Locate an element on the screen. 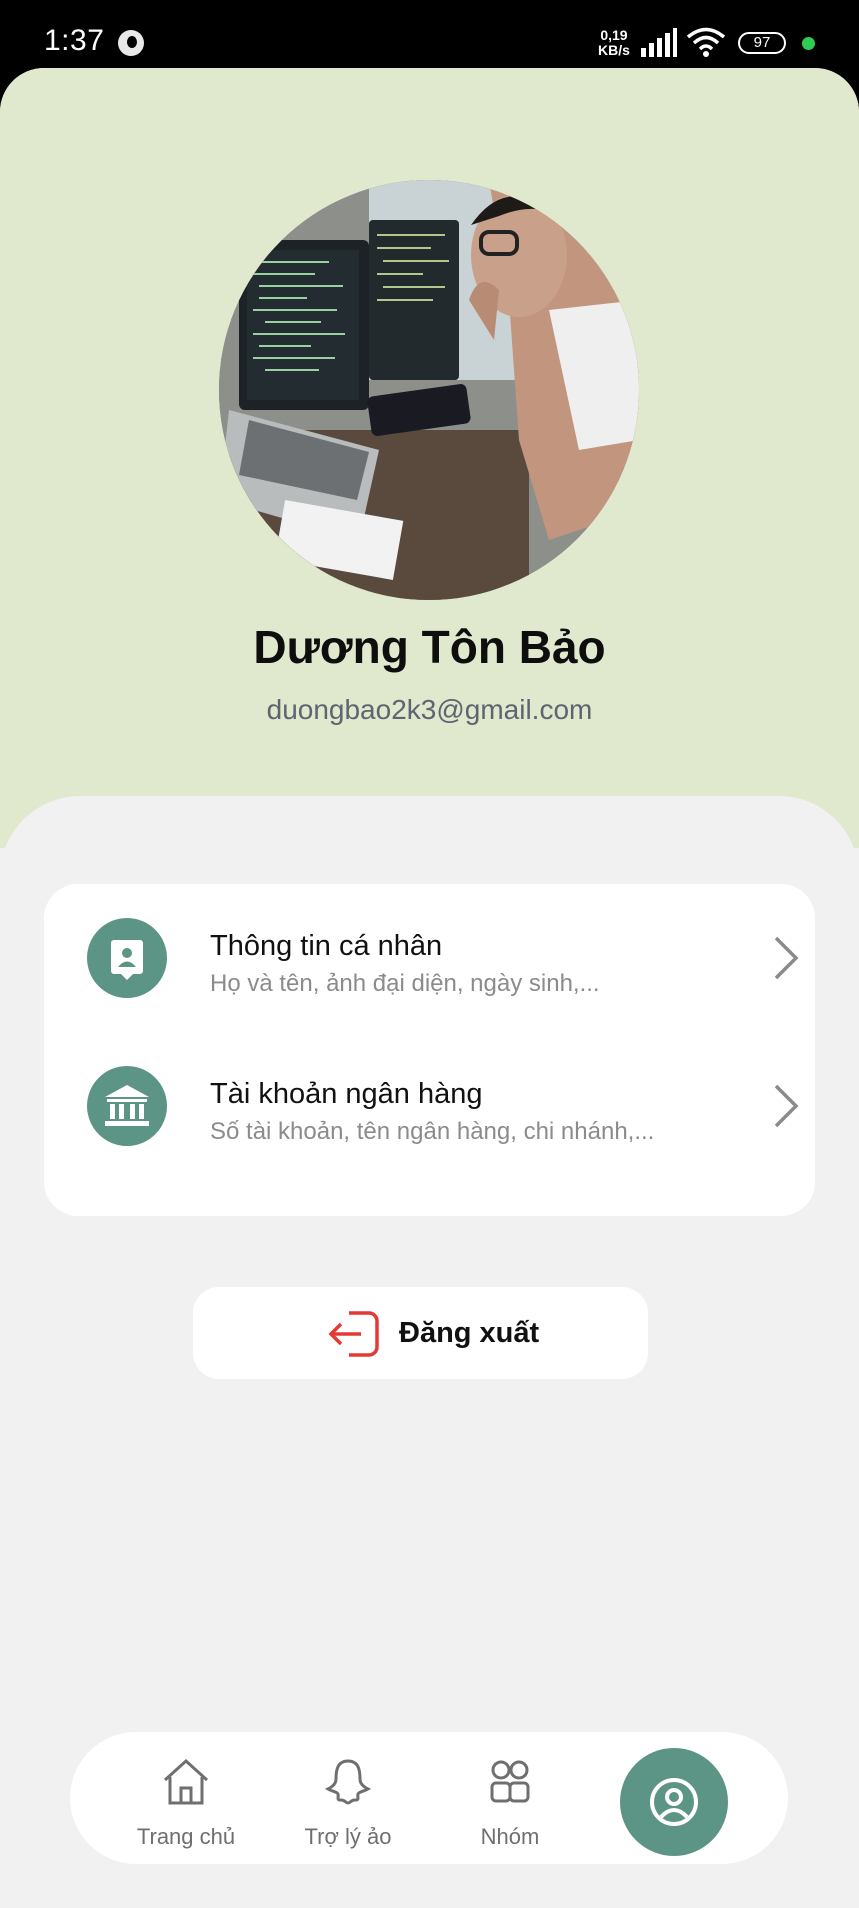 This screenshot has height=1908, width=859. nav-item-group: Nhóm is located at coordinates (510, 1798).